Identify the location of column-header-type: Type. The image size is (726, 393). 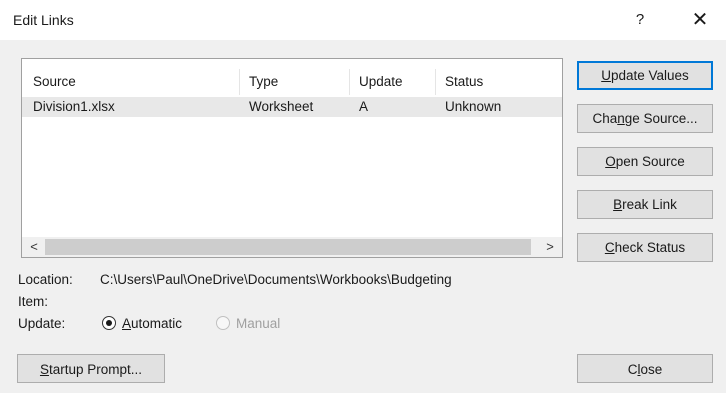
(263, 81).